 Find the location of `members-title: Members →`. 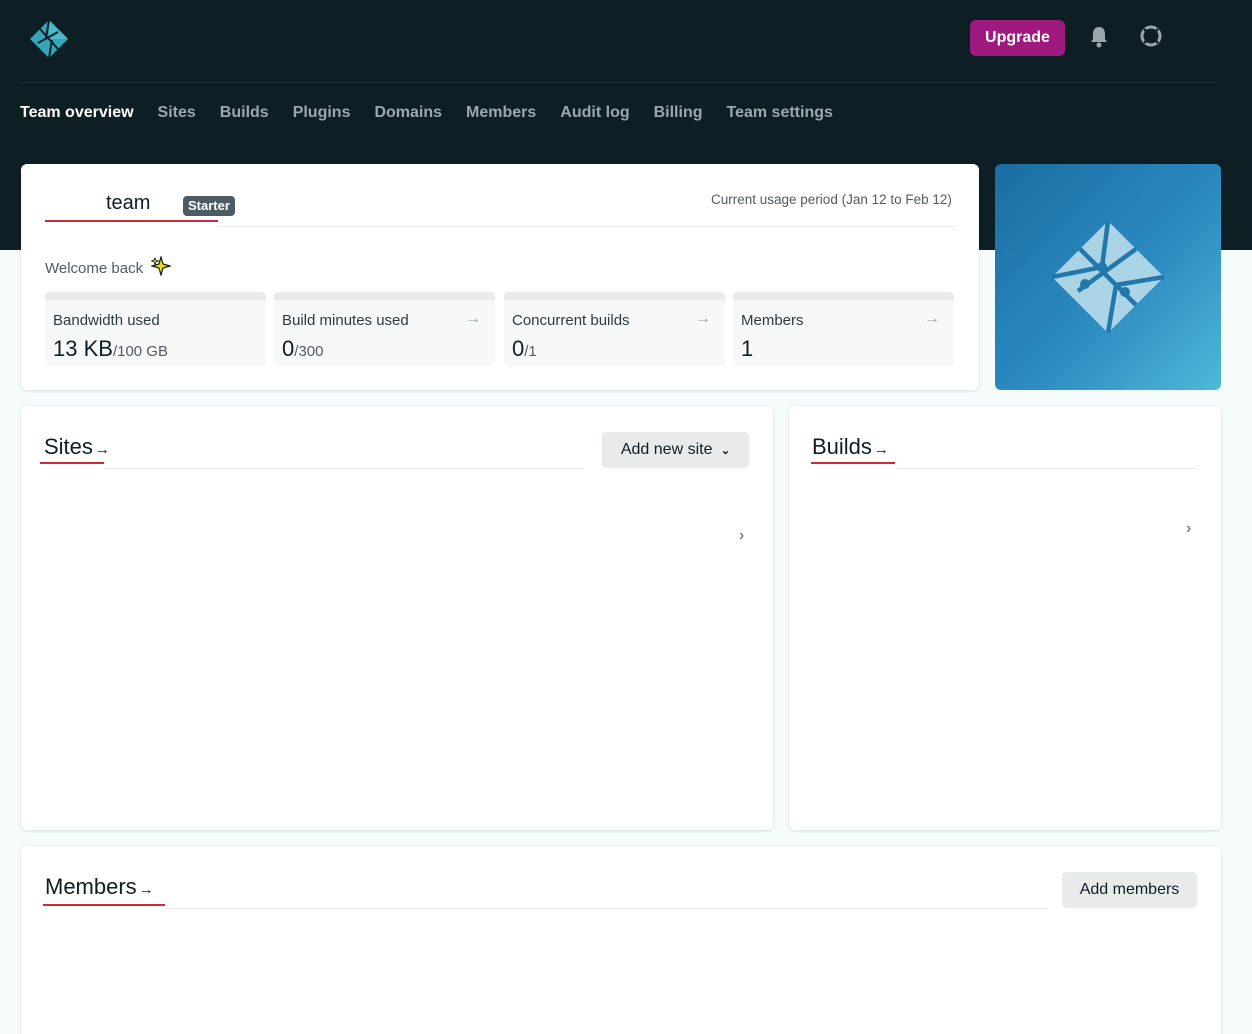

members-title: Members → is located at coordinates (99, 887).